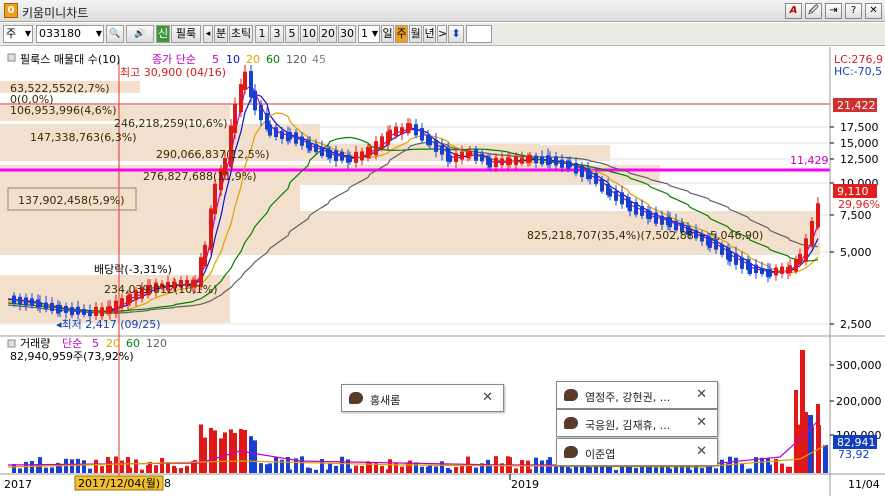 Image resolution: width=885 pixels, height=496 pixels. What do you see at coordinates (479, 34) in the screenshot?
I see `extra-input` at bounding box center [479, 34].